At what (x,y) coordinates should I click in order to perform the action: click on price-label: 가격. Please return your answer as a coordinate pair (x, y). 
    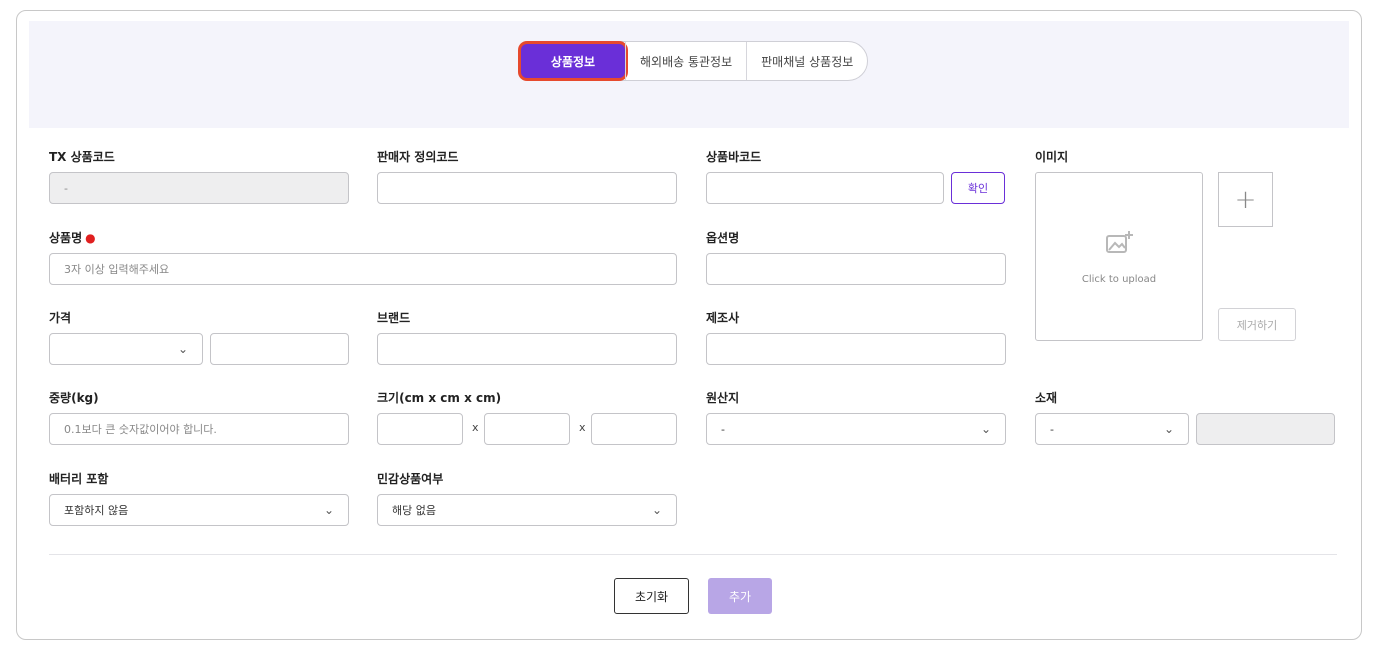
    Looking at the image, I should click on (60, 318).